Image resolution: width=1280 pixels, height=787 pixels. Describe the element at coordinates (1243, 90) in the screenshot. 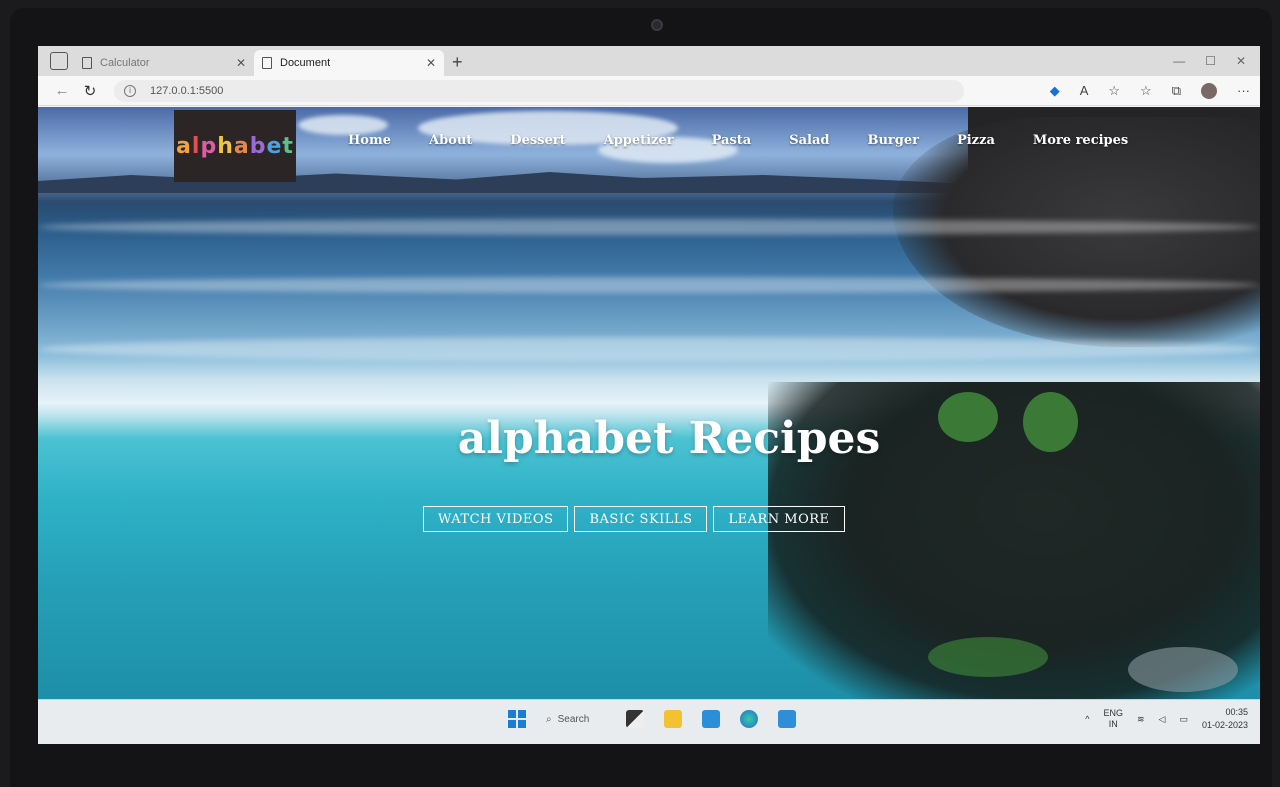

I see `more-icon: ···` at that location.